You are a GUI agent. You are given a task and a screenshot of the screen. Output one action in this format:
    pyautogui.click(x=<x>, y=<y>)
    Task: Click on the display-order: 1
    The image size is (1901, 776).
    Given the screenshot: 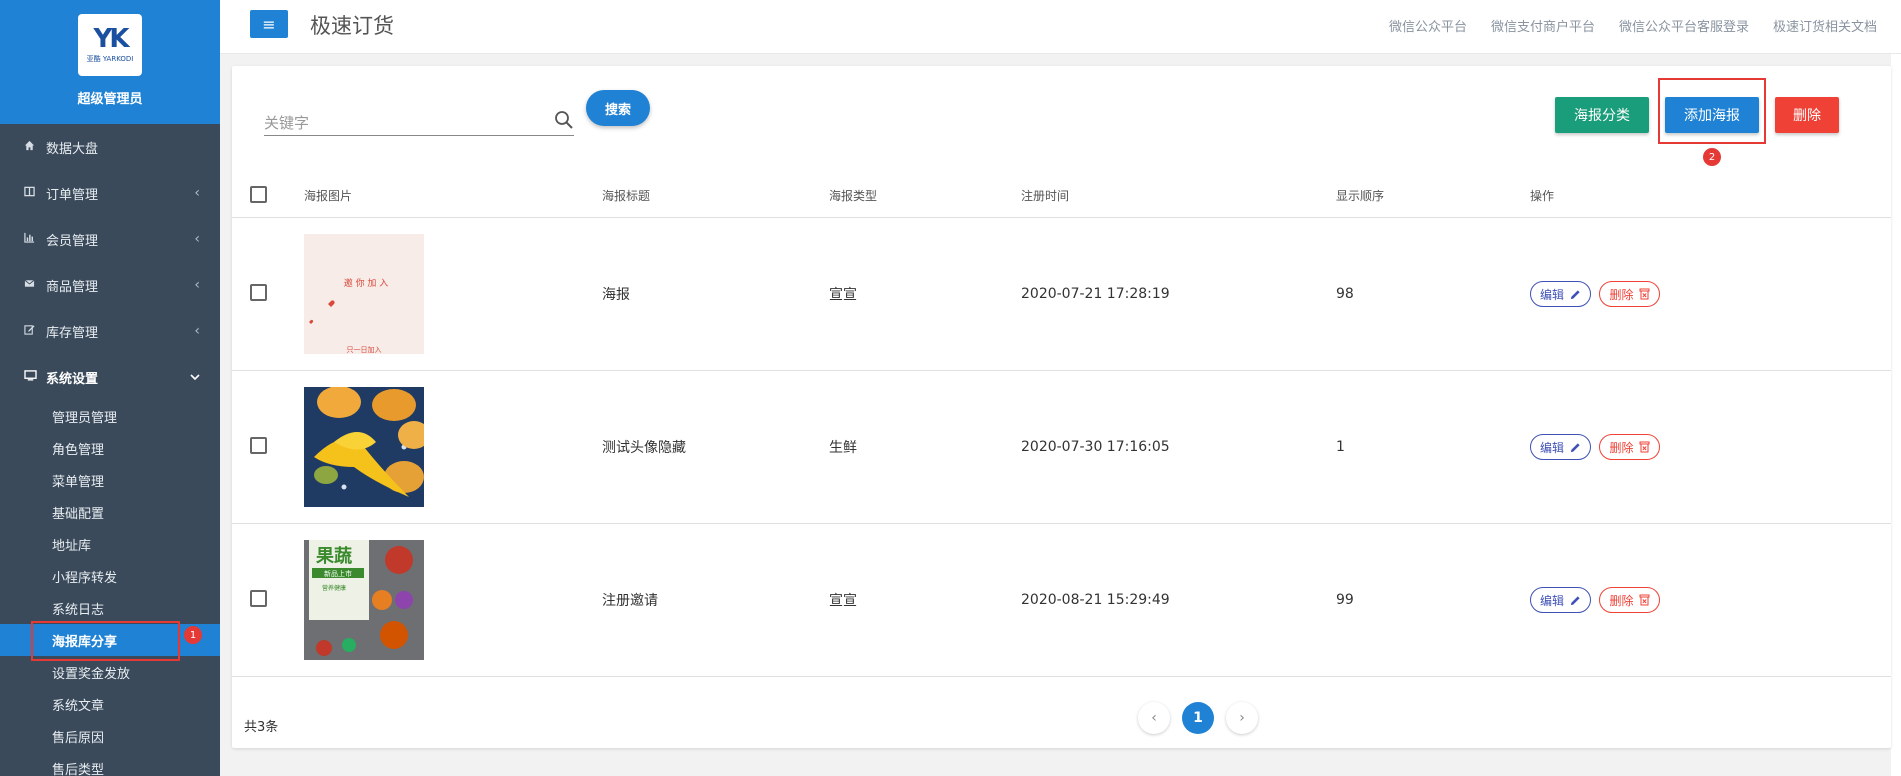 What is the action you would take?
    pyautogui.click(x=1340, y=447)
    